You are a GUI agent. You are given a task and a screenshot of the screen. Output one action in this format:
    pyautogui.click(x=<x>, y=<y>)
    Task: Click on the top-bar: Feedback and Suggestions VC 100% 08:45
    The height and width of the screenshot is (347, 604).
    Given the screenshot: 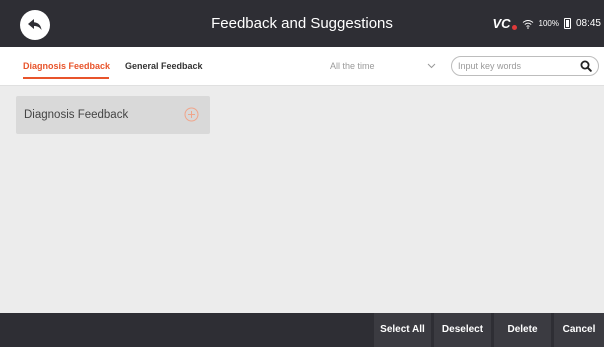 What is the action you would take?
    pyautogui.click(x=302, y=23)
    